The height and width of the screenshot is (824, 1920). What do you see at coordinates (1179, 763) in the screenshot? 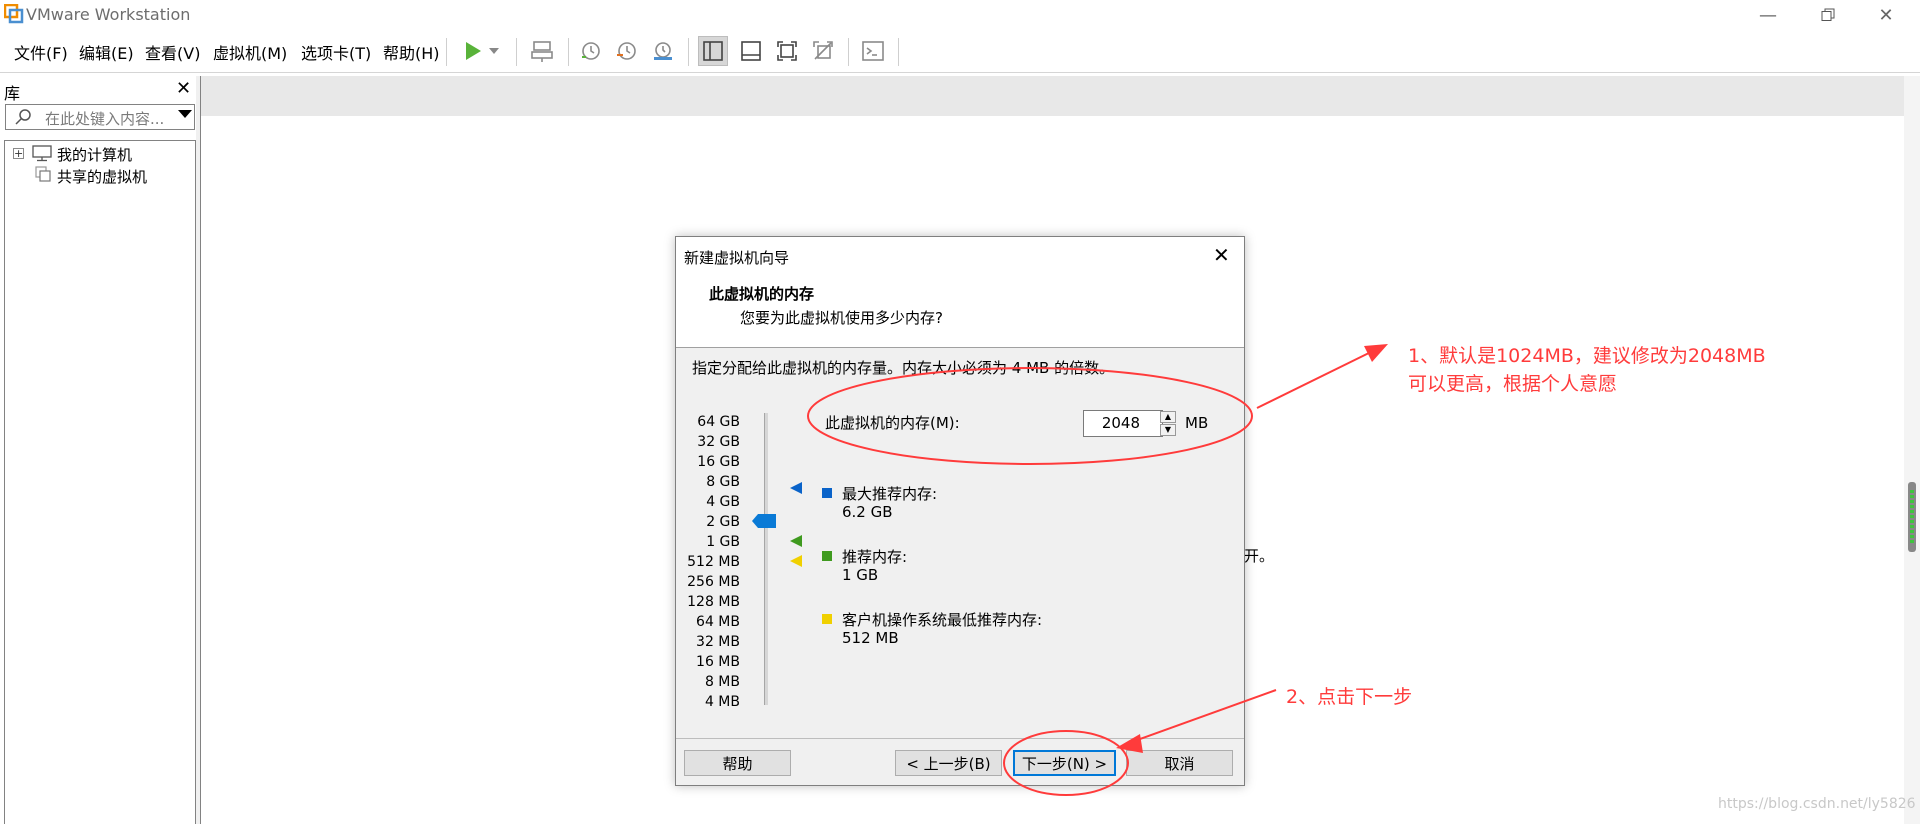
I see `cancel-button: 取消` at bounding box center [1179, 763].